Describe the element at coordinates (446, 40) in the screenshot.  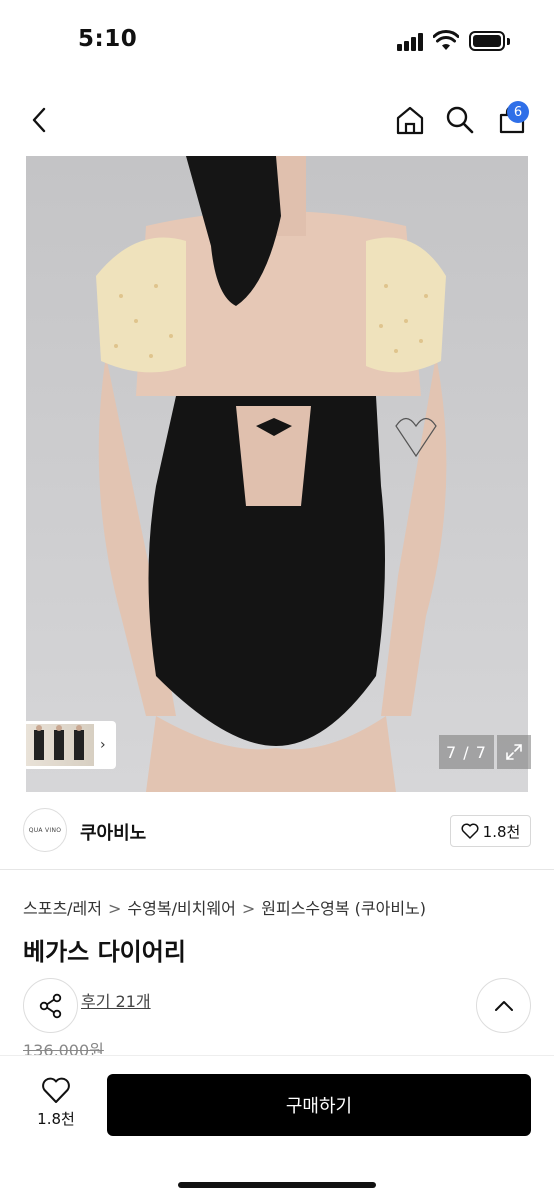
I see `wifi-icon` at that location.